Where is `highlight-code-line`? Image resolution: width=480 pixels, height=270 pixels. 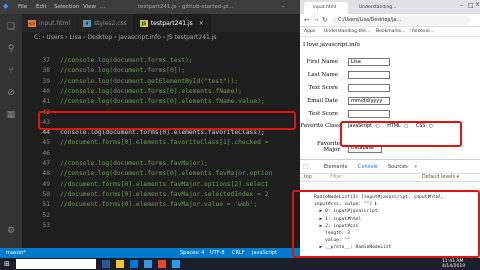 highlight-code-line is located at coordinates (167, 120).